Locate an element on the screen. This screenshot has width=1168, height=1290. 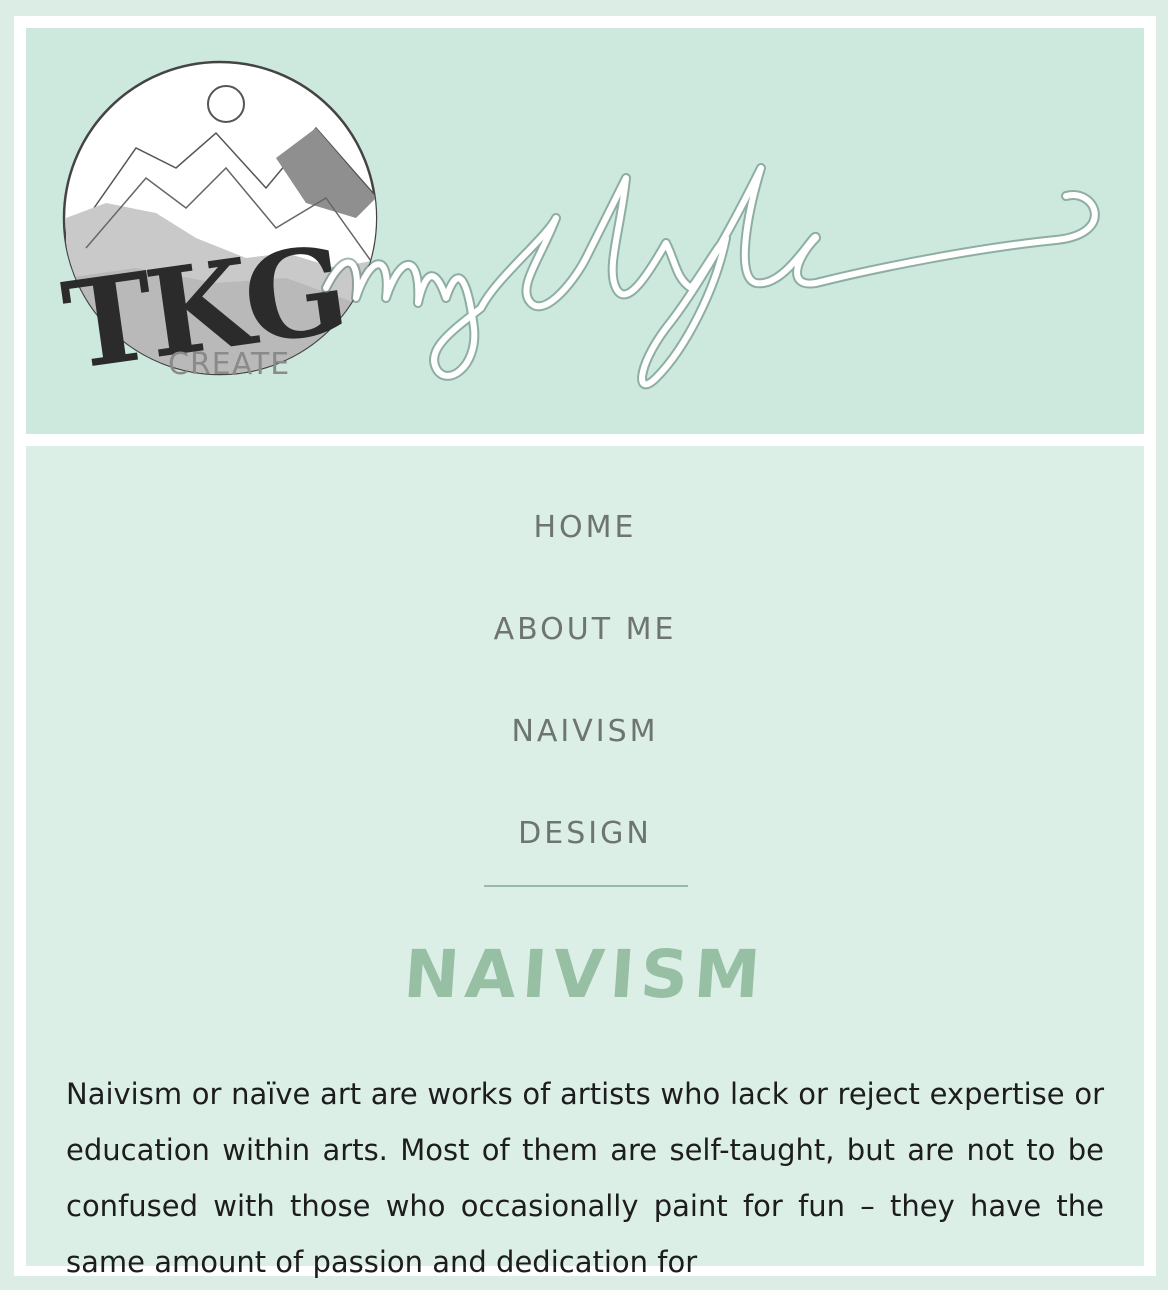
section-title: NAIVISM is located at coordinates (585, 974).